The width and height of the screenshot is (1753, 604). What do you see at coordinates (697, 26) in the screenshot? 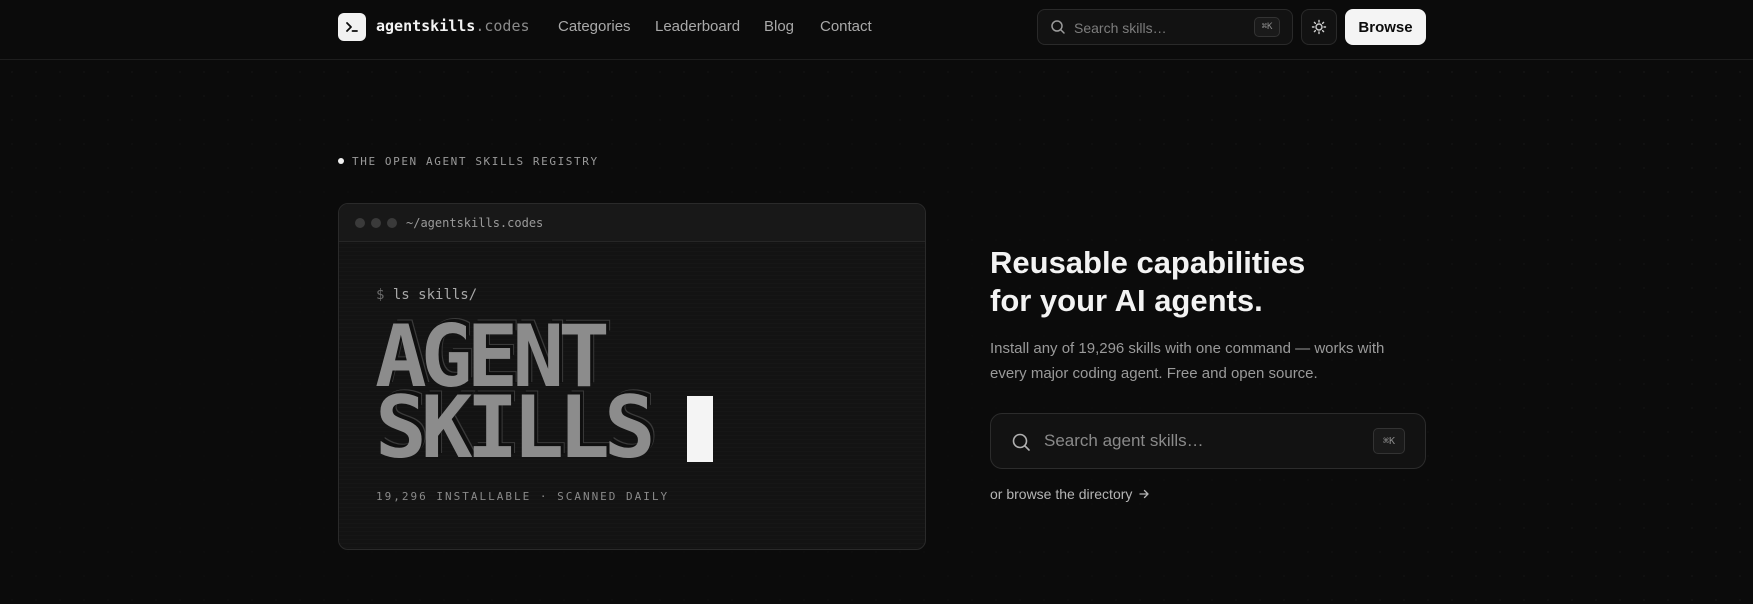
I see `nav-link-leaderboard: Leaderboard` at bounding box center [697, 26].